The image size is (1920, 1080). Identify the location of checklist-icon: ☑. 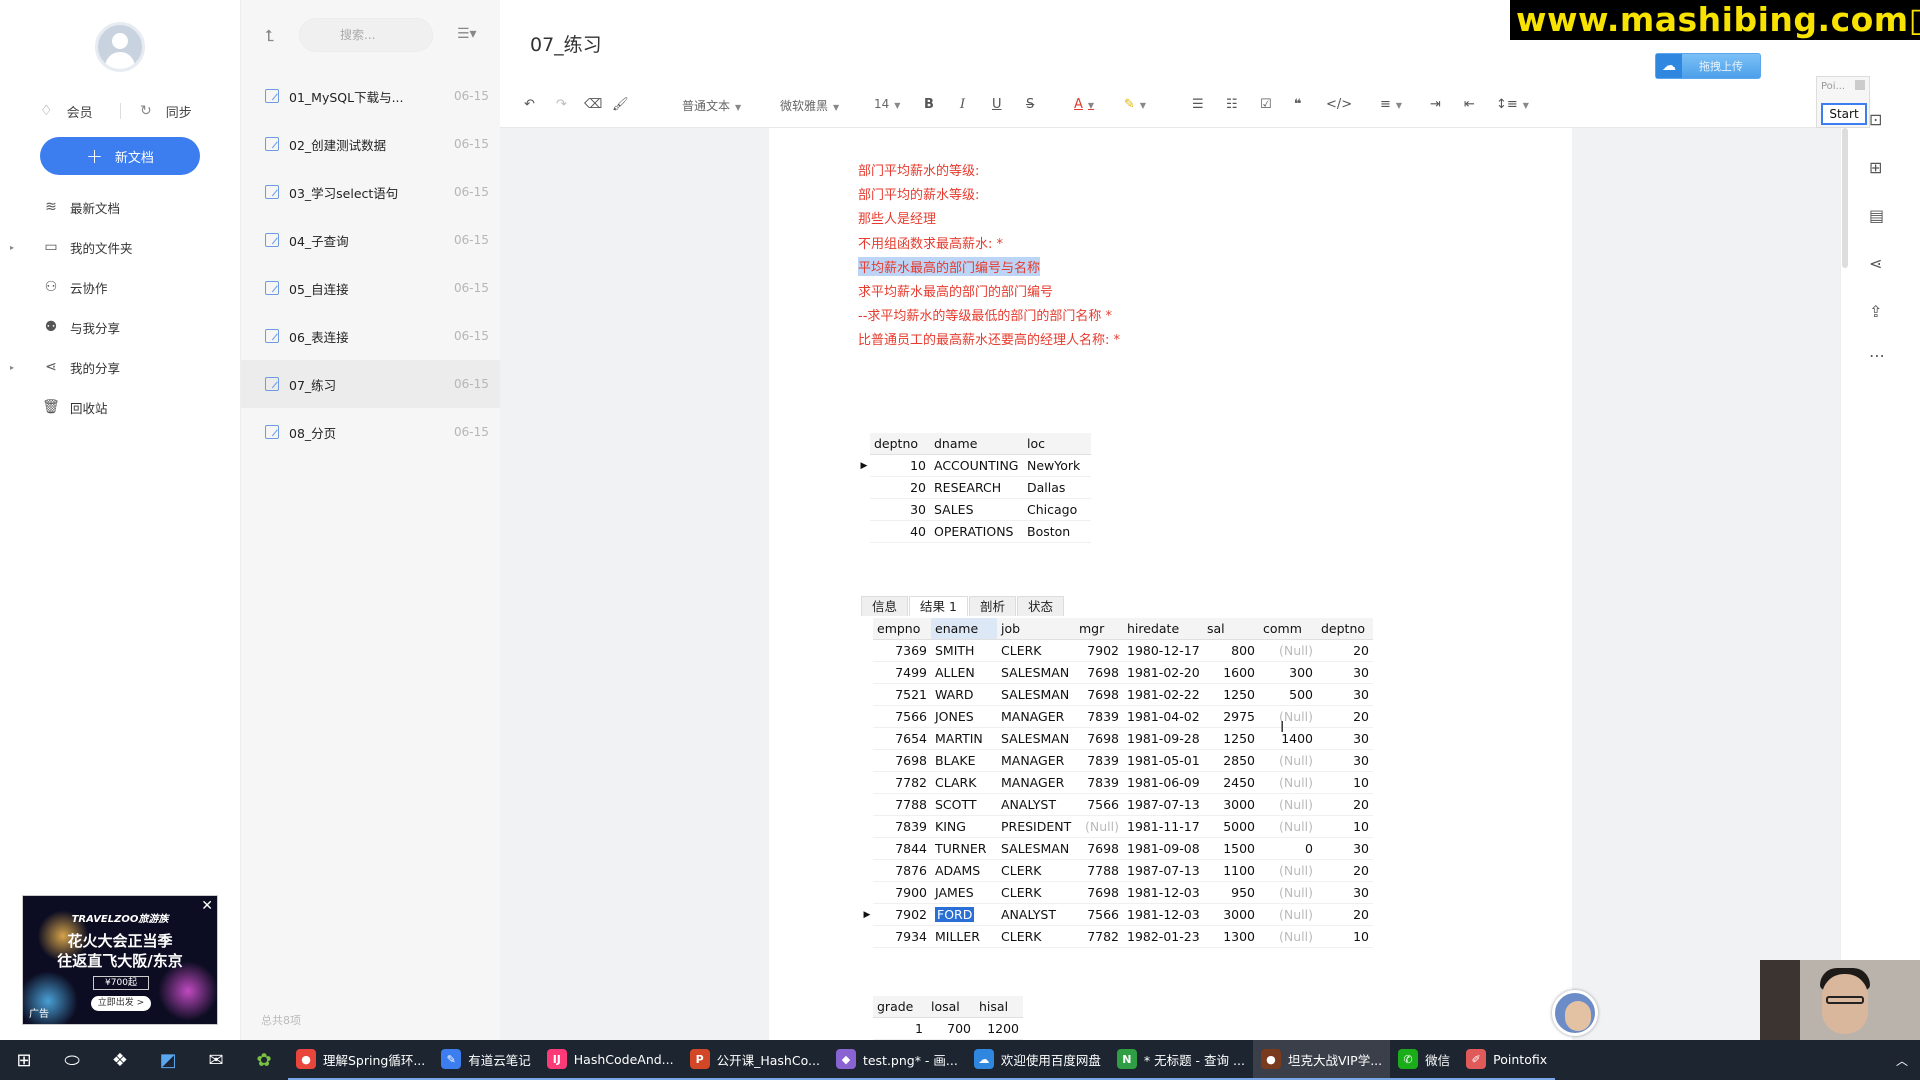
(1266, 104).